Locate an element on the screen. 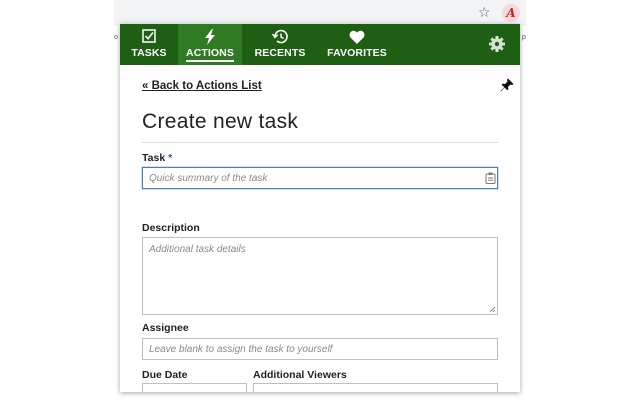 The width and height of the screenshot is (640, 400). clipboard-icon is located at coordinates (490, 178).